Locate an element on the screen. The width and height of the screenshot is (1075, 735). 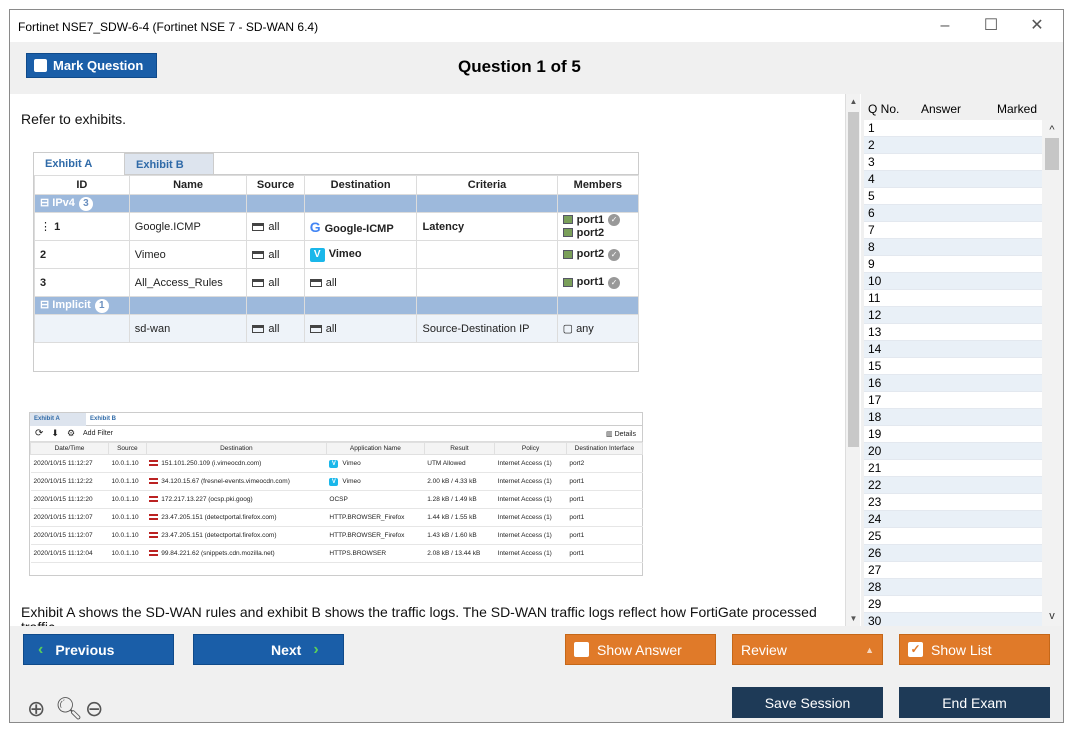
question-list-item: 13 is located at coordinates (953, 332).